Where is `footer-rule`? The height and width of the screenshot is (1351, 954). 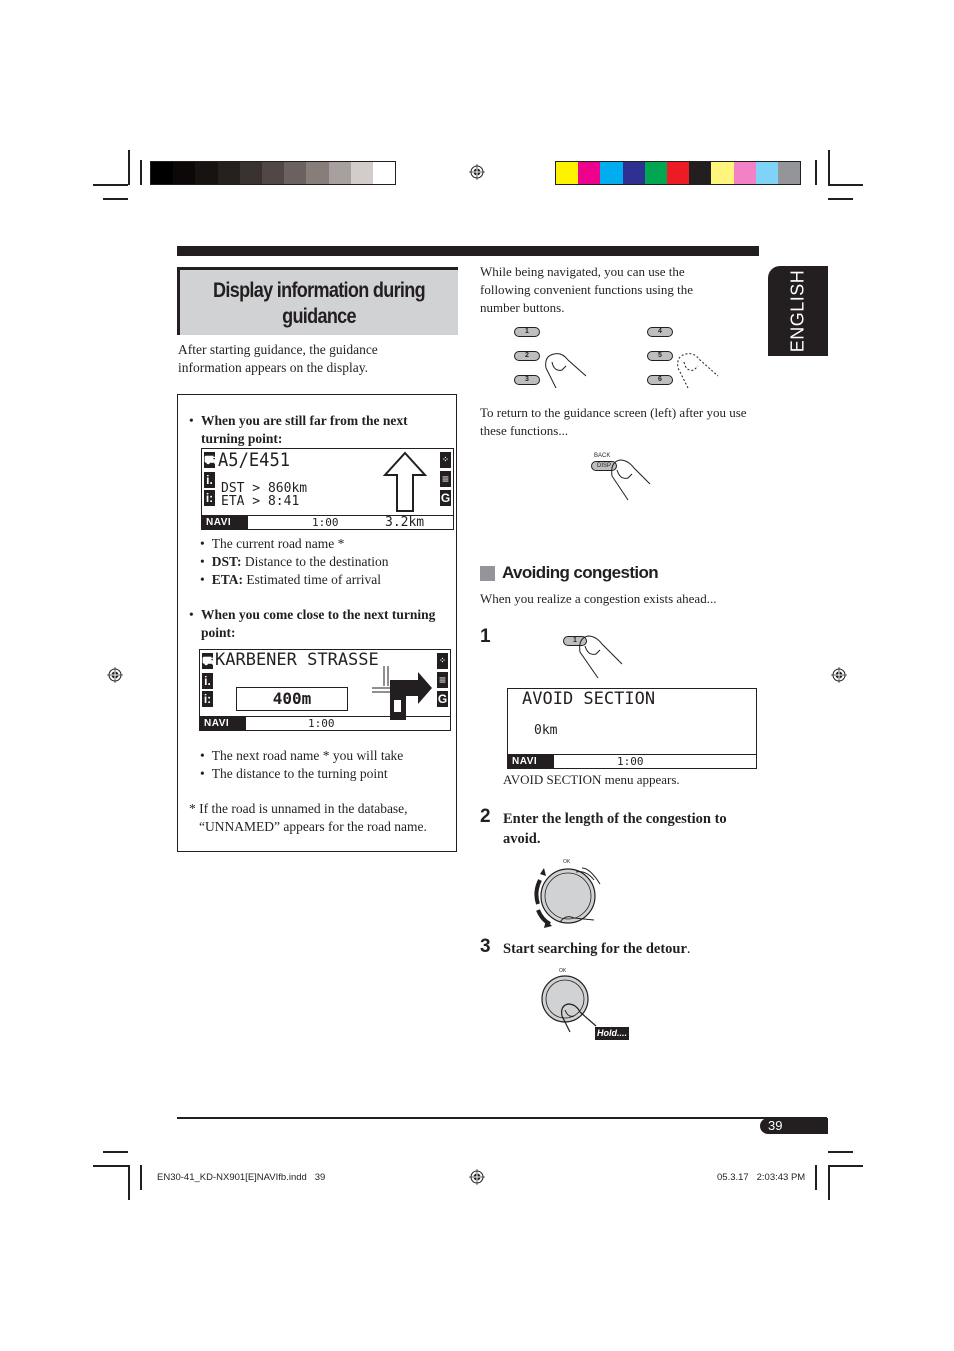 footer-rule is located at coordinates (502, 1118).